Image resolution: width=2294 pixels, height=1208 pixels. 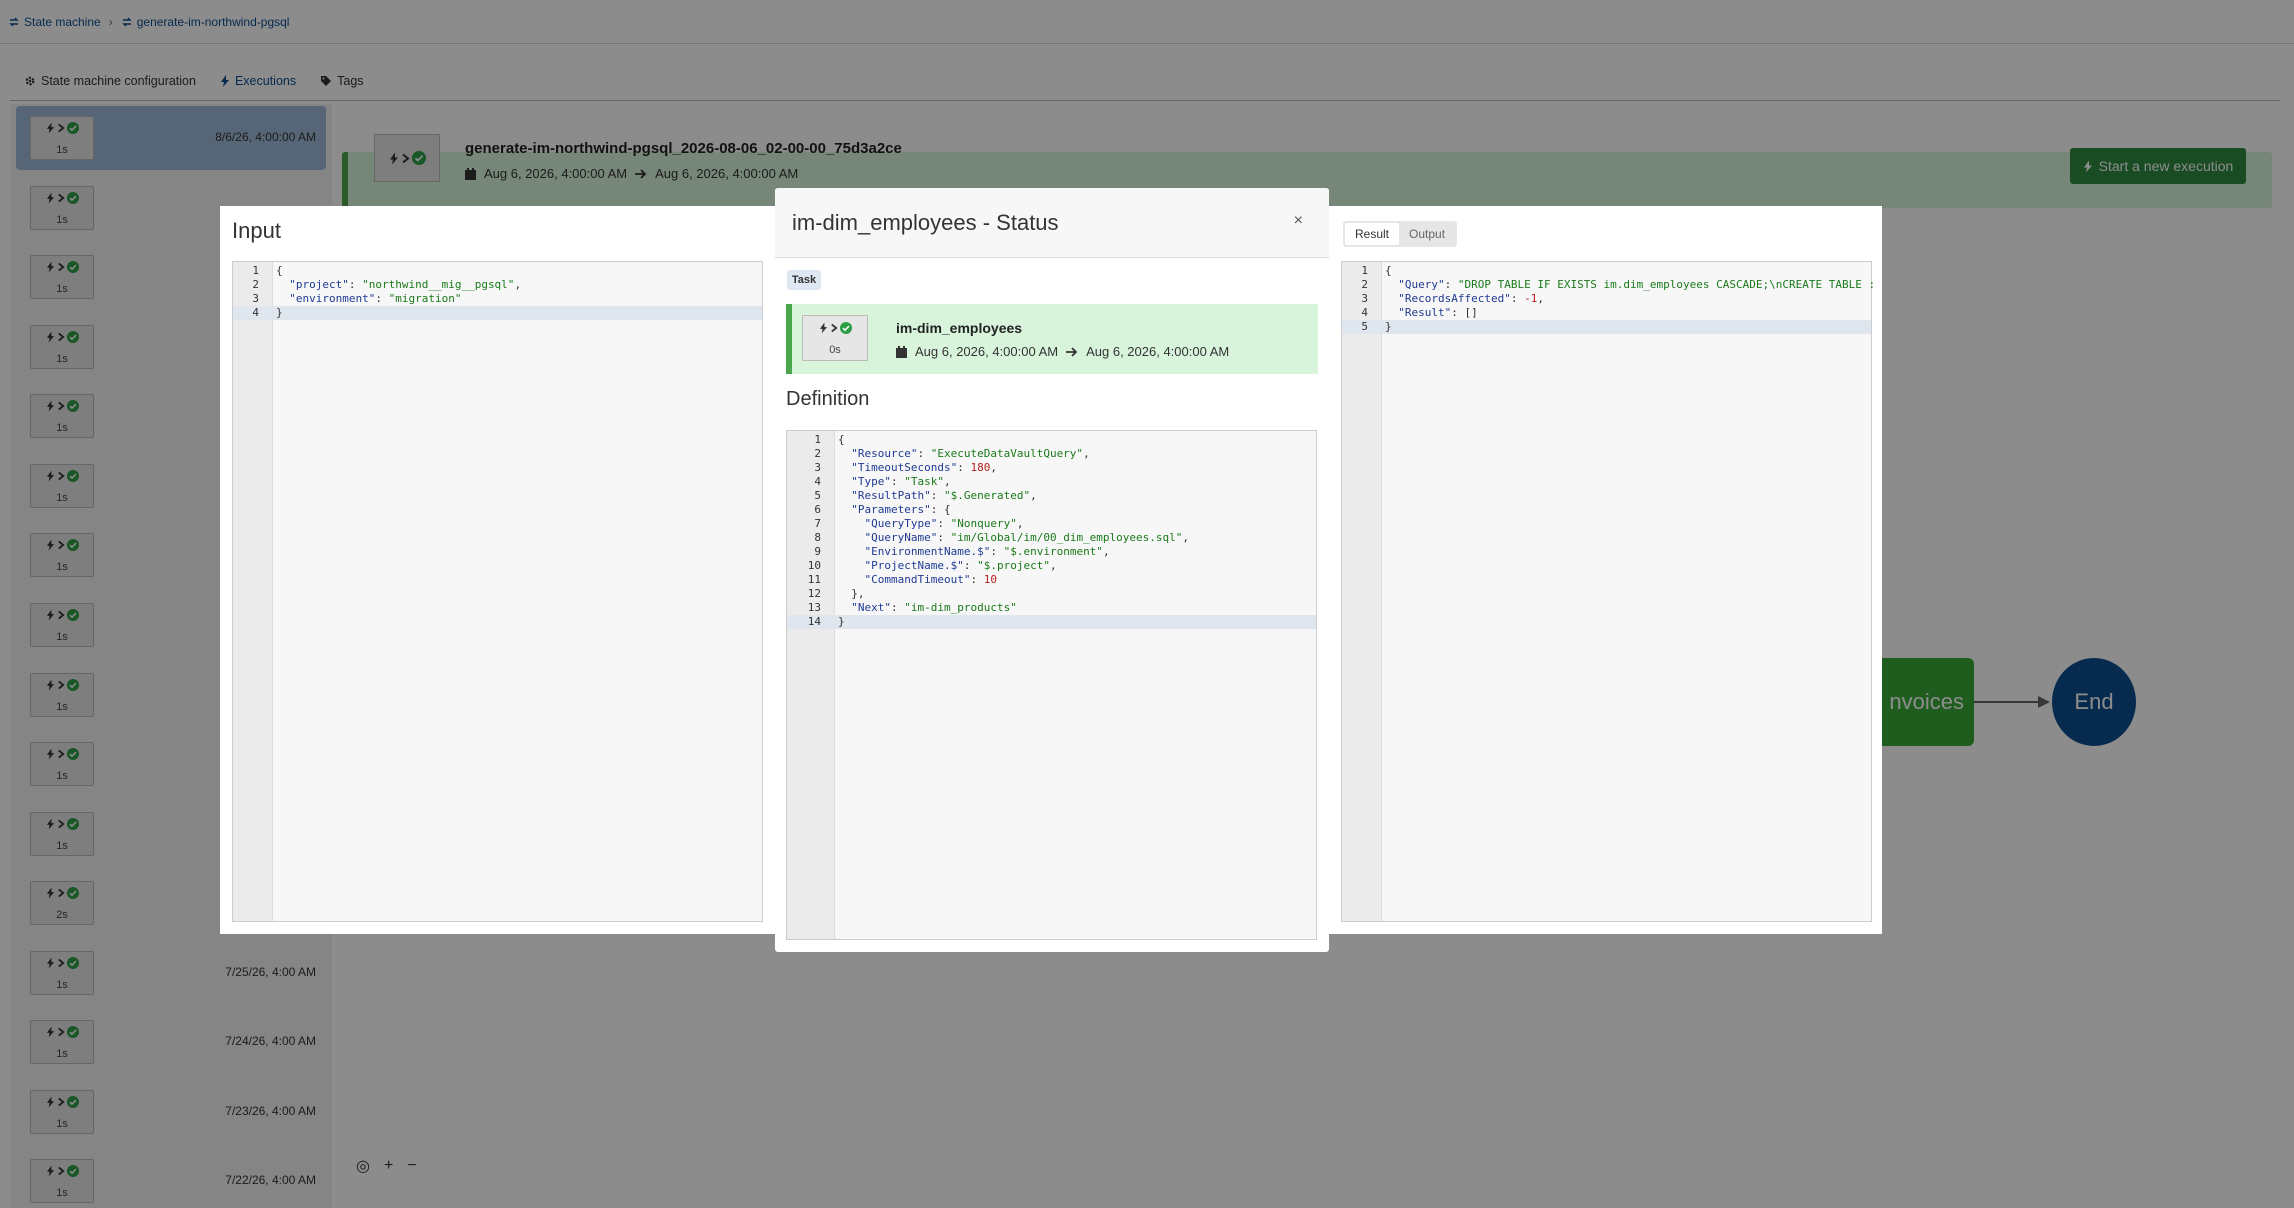 I want to click on code-token: "ProjectName.$", so click(x=914, y=565).